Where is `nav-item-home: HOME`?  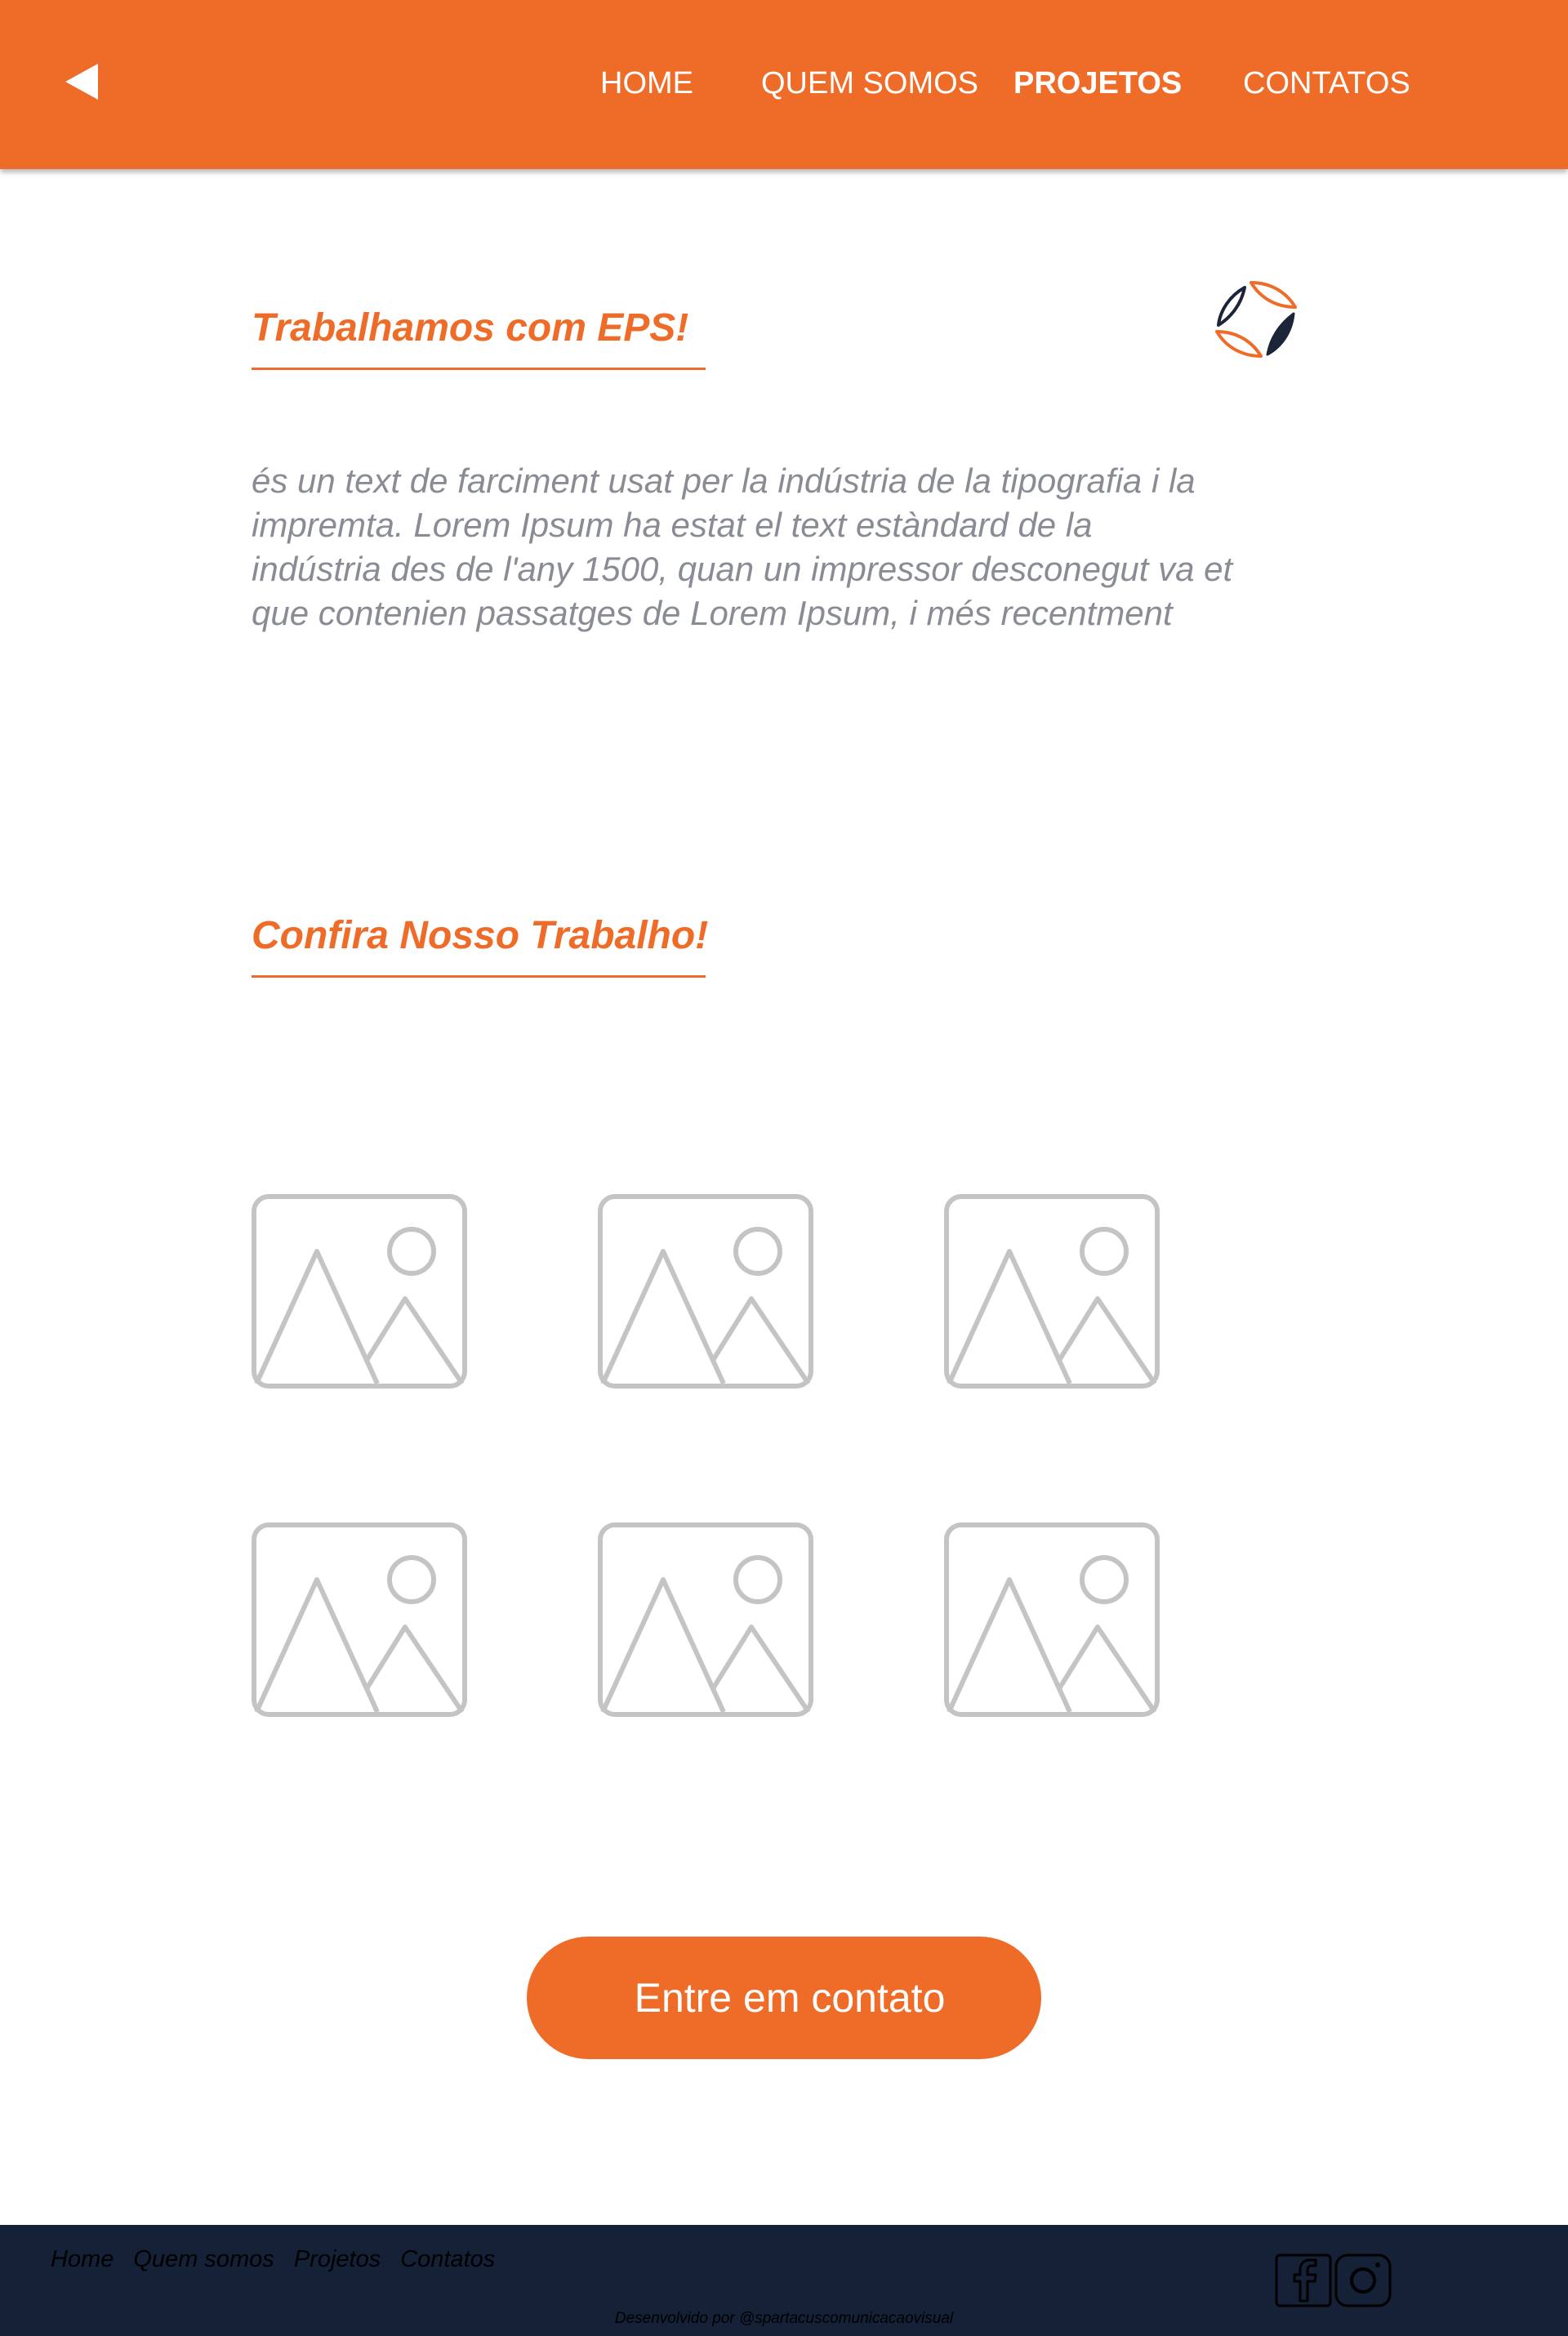
nav-item-home: HOME is located at coordinates (646, 83).